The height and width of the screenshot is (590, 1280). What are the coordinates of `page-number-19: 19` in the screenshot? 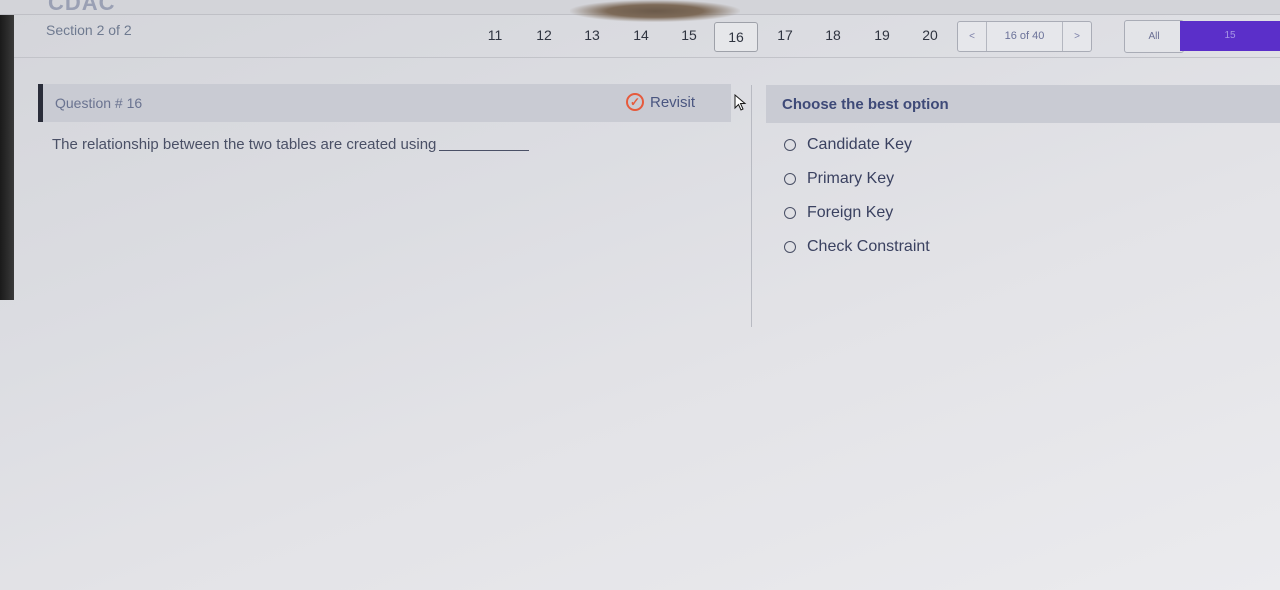 It's located at (882, 35).